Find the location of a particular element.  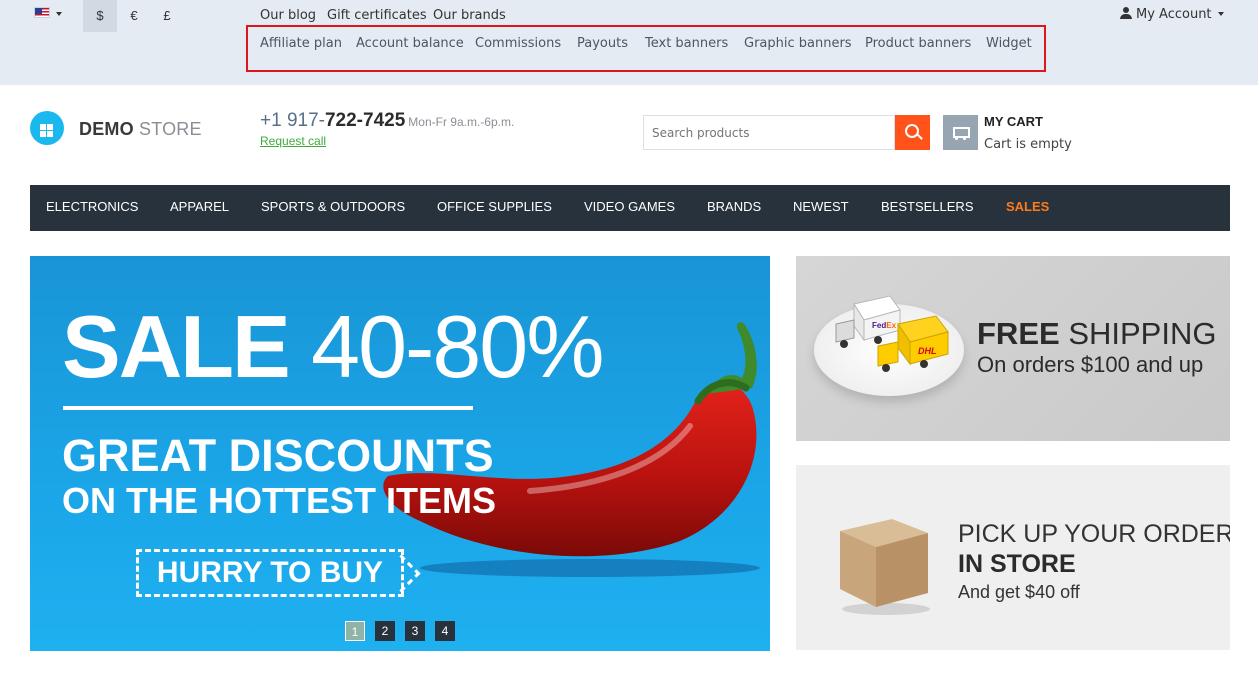

nav-bestsellers: BESTSELLERS is located at coordinates (927, 208).